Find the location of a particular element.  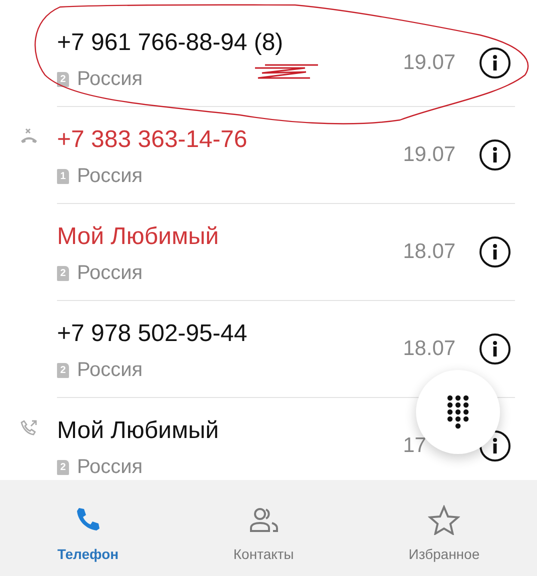

sim-icon: 1 is located at coordinates (63, 176).